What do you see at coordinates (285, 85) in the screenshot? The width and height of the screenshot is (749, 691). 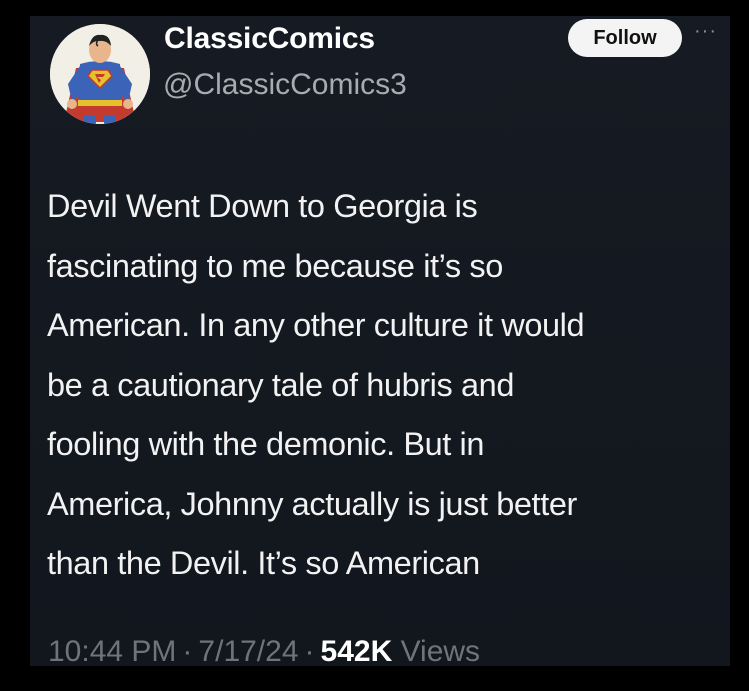 I see `author-handle: @ClassicComics3` at bounding box center [285, 85].